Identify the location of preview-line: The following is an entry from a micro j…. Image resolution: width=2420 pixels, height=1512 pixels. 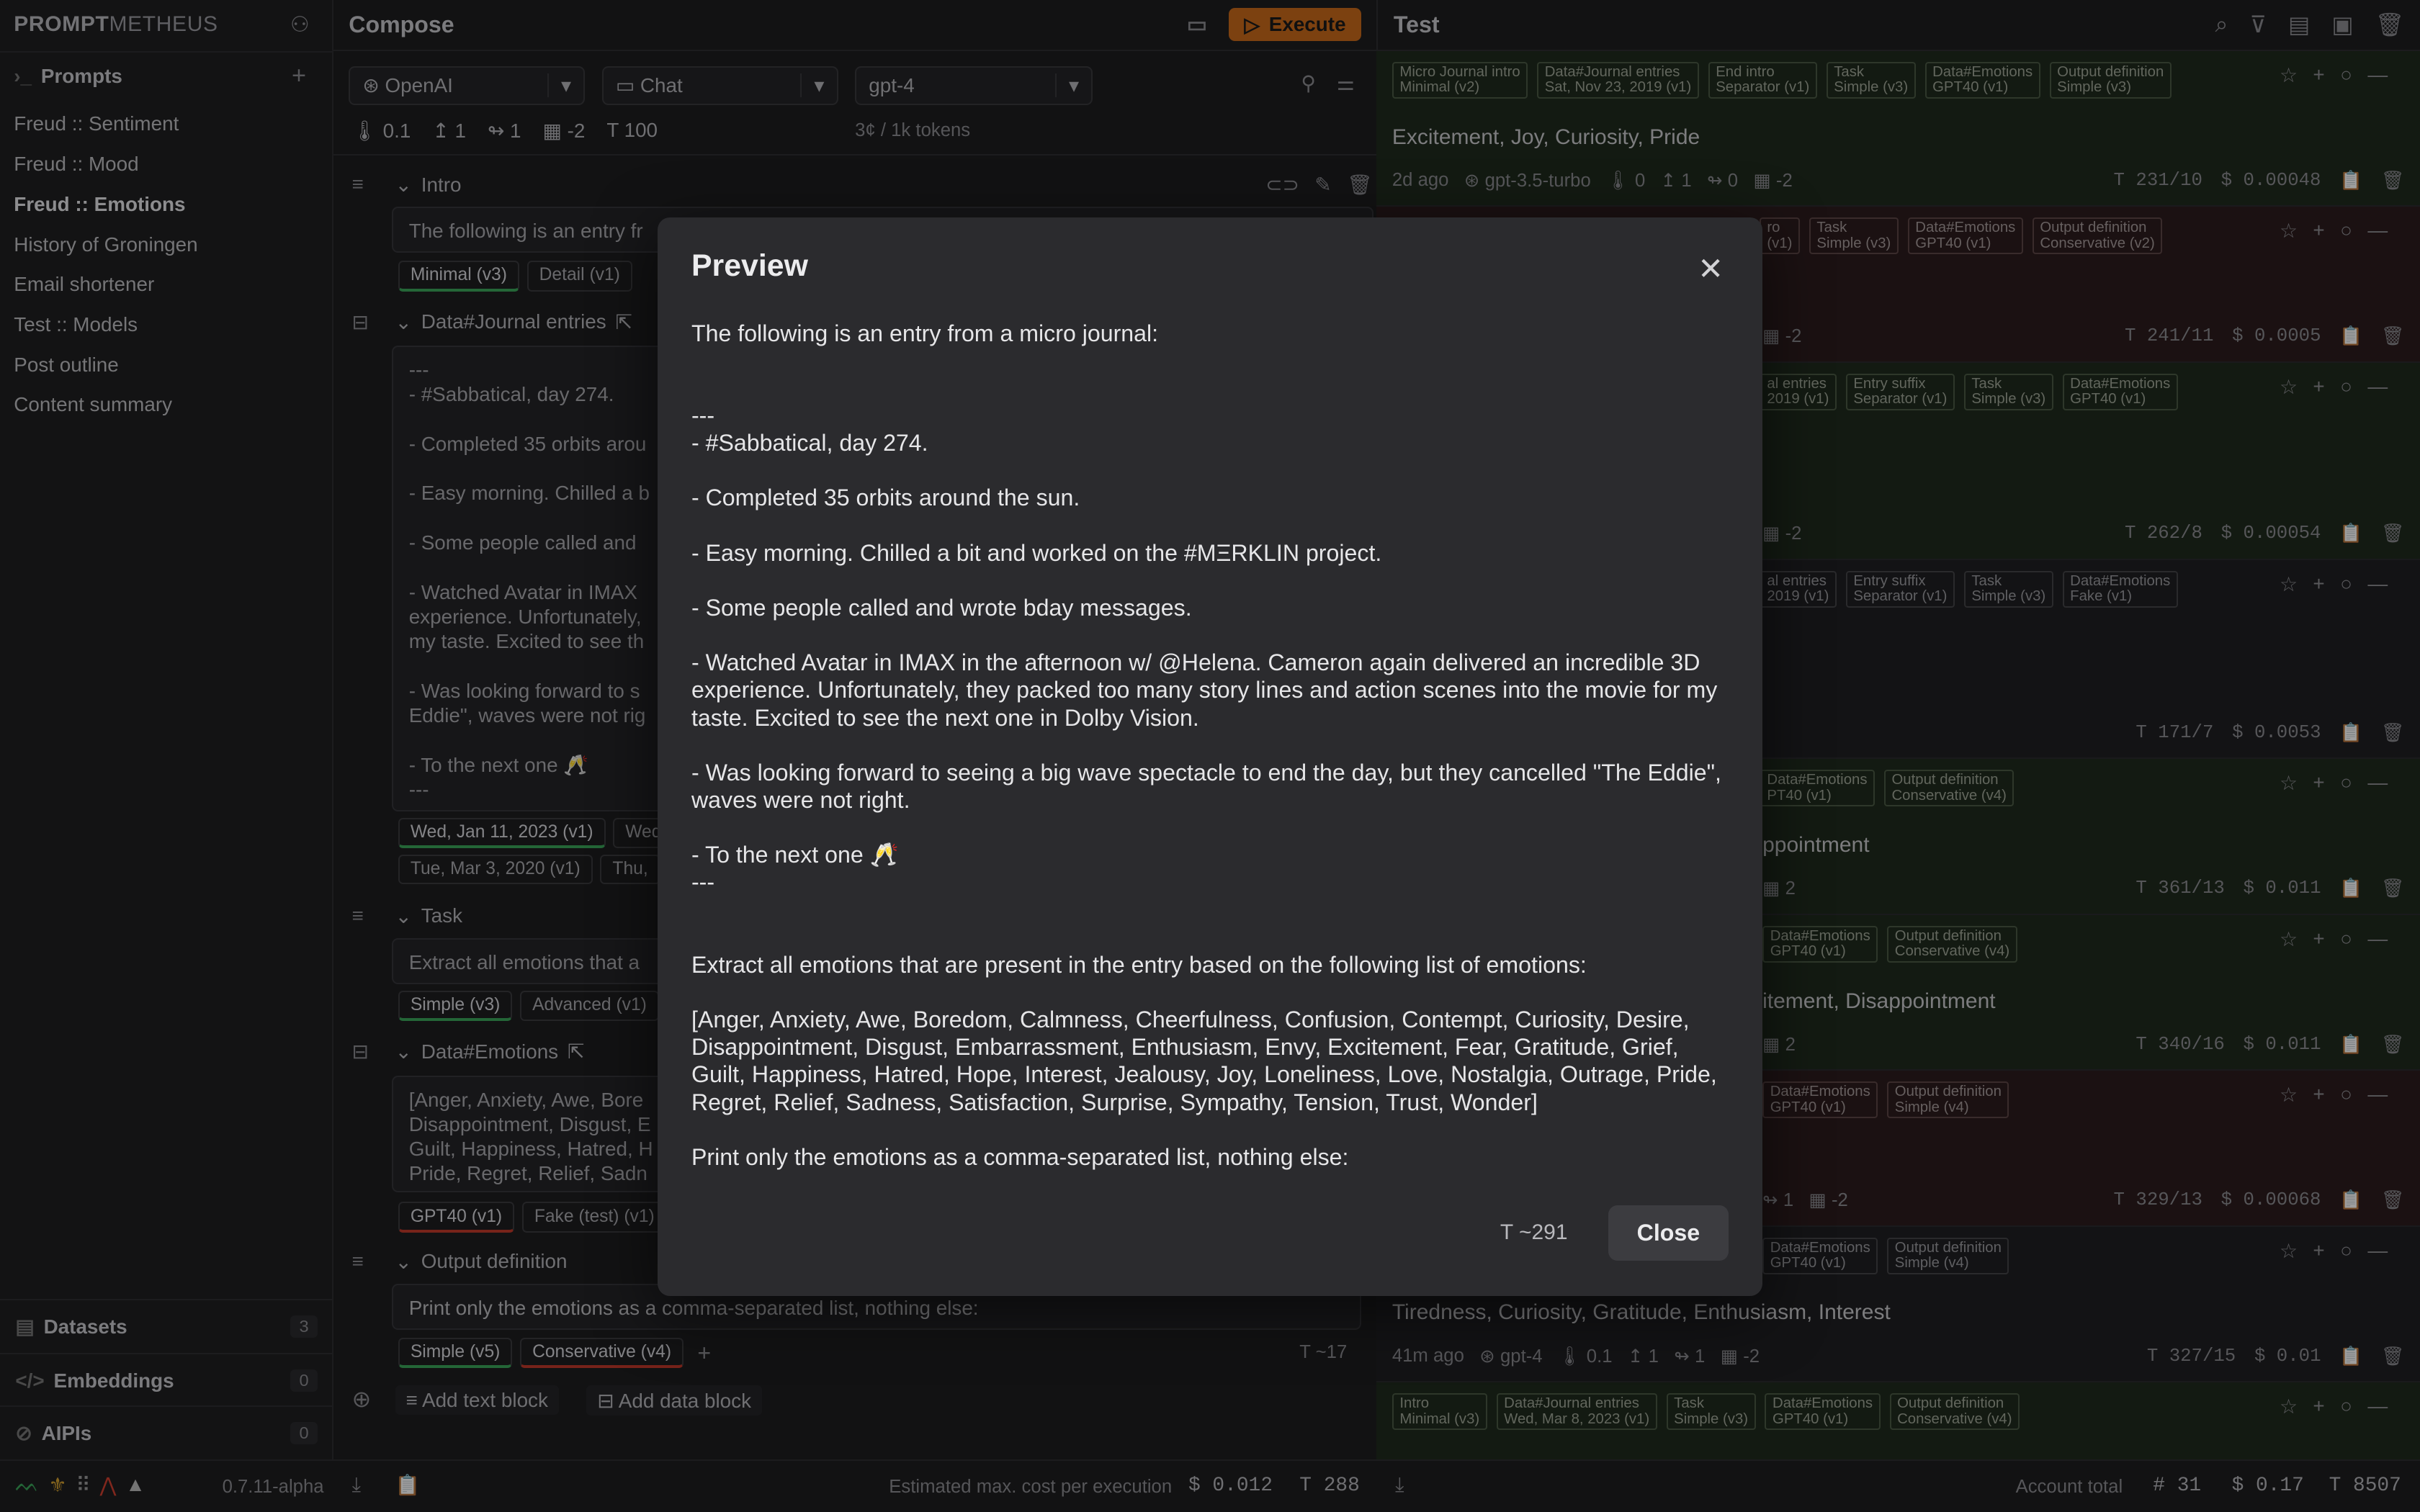
(925, 333).